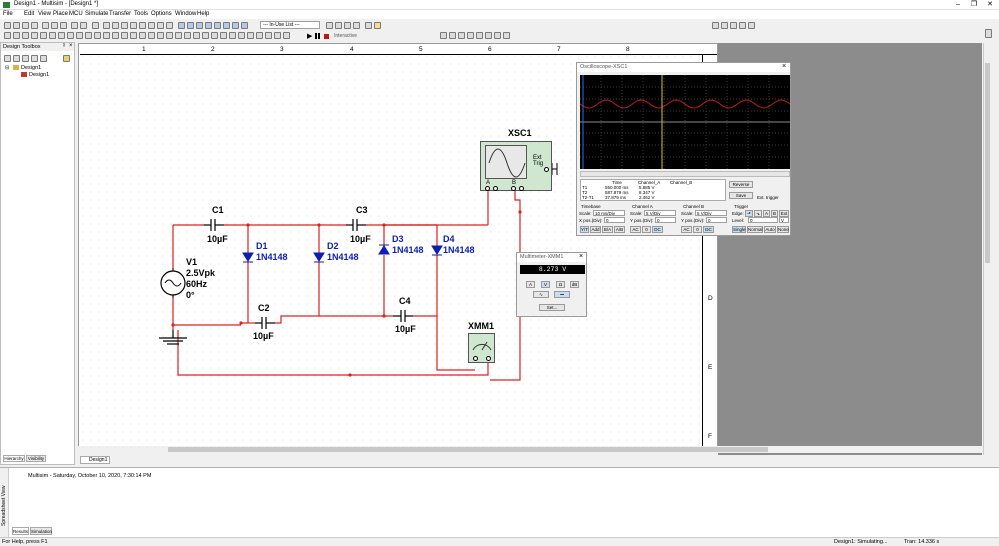  Describe the element at coordinates (647, 197) in the screenshot. I see `cursor-diff-cha: 2.462 V` at that location.